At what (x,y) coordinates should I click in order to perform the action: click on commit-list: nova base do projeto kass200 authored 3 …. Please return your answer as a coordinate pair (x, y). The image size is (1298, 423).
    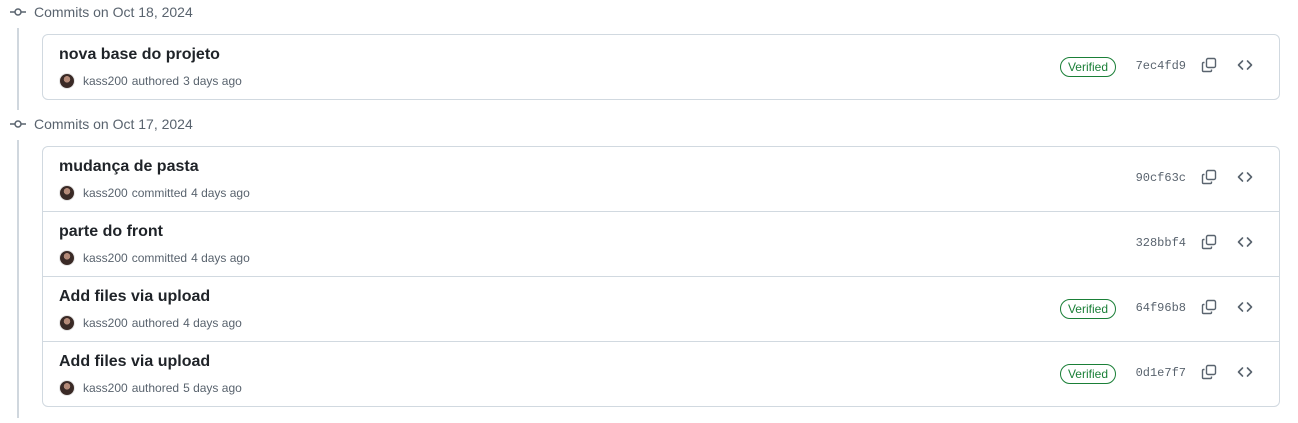
    Looking at the image, I should click on (661, 67).